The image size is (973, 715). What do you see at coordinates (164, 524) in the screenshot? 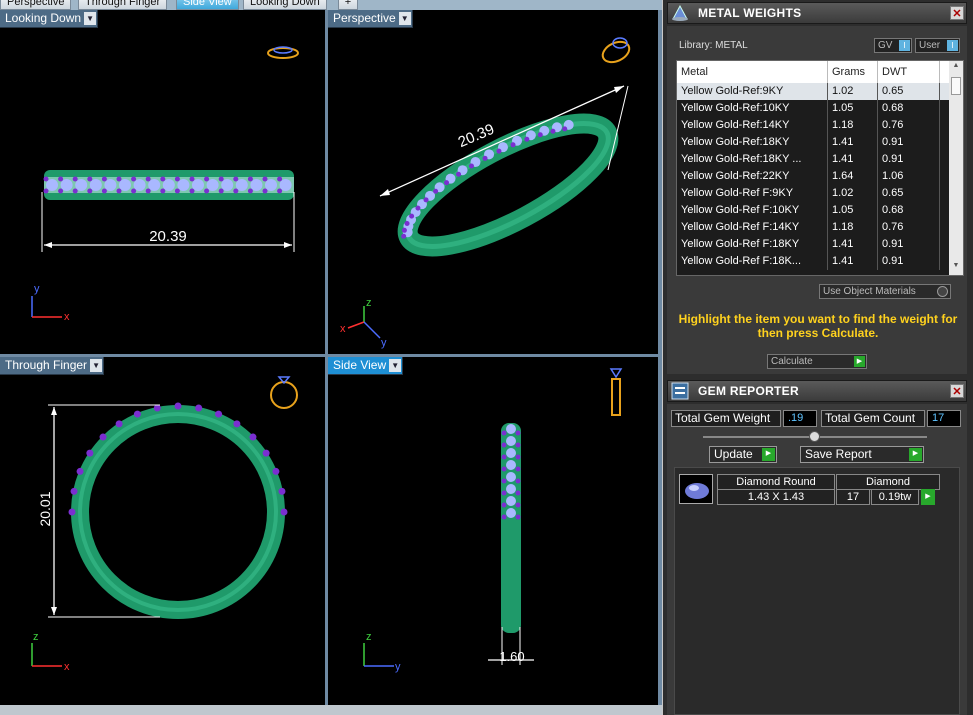
I see `through-finger-ring-drawing: 20.01 z x` at bounding box center [164, 524].